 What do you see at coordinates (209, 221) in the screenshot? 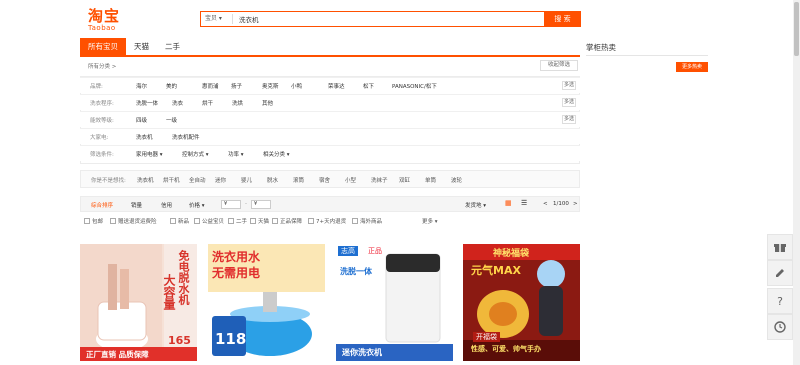
I see `checkbox-charity: 公益宝贝` at bounding box center [209, 221].